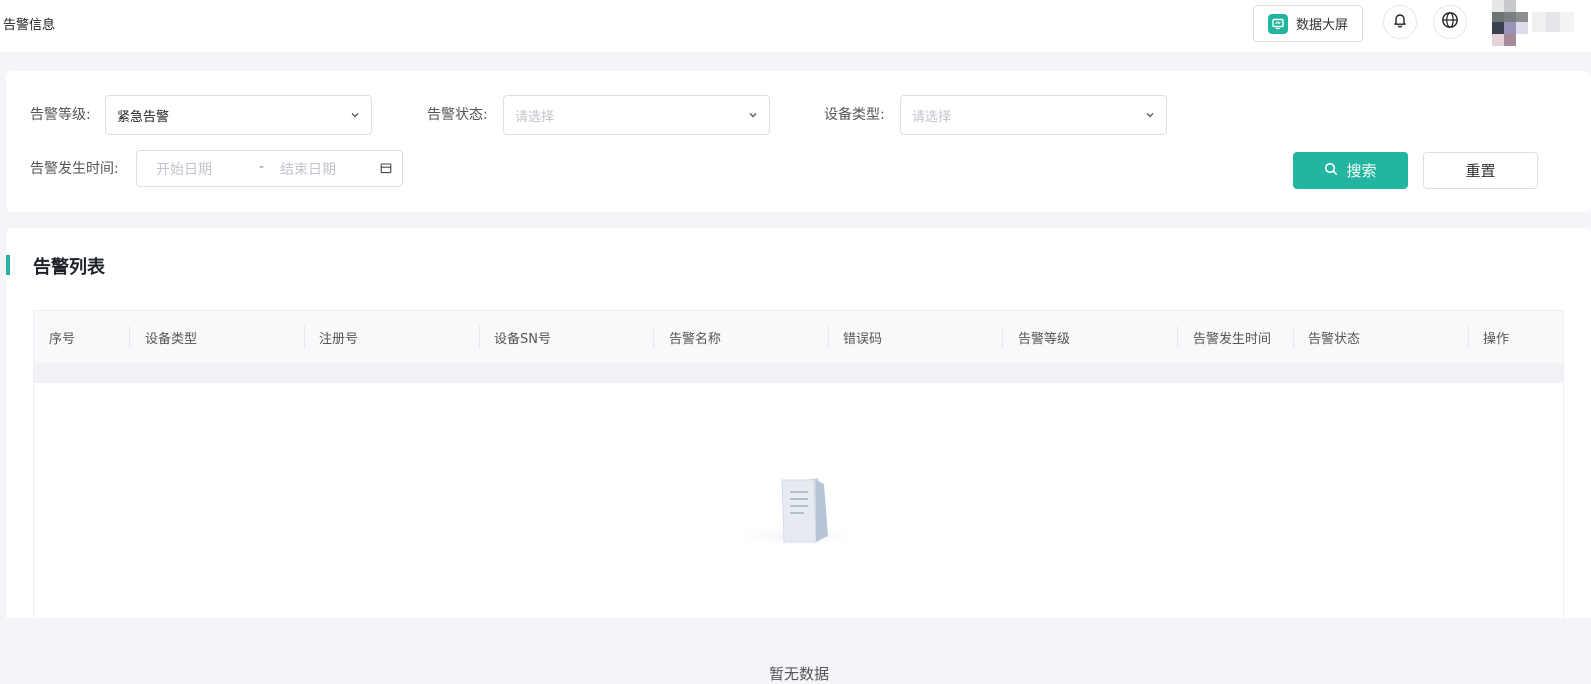  I want to click on column-header-device-sn: 设备SN号, so click(522, 337).